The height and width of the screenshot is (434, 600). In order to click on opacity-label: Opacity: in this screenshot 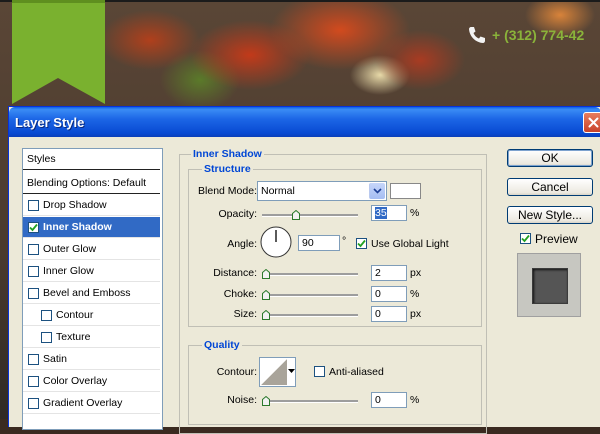, I will do `click(237, 214)`.